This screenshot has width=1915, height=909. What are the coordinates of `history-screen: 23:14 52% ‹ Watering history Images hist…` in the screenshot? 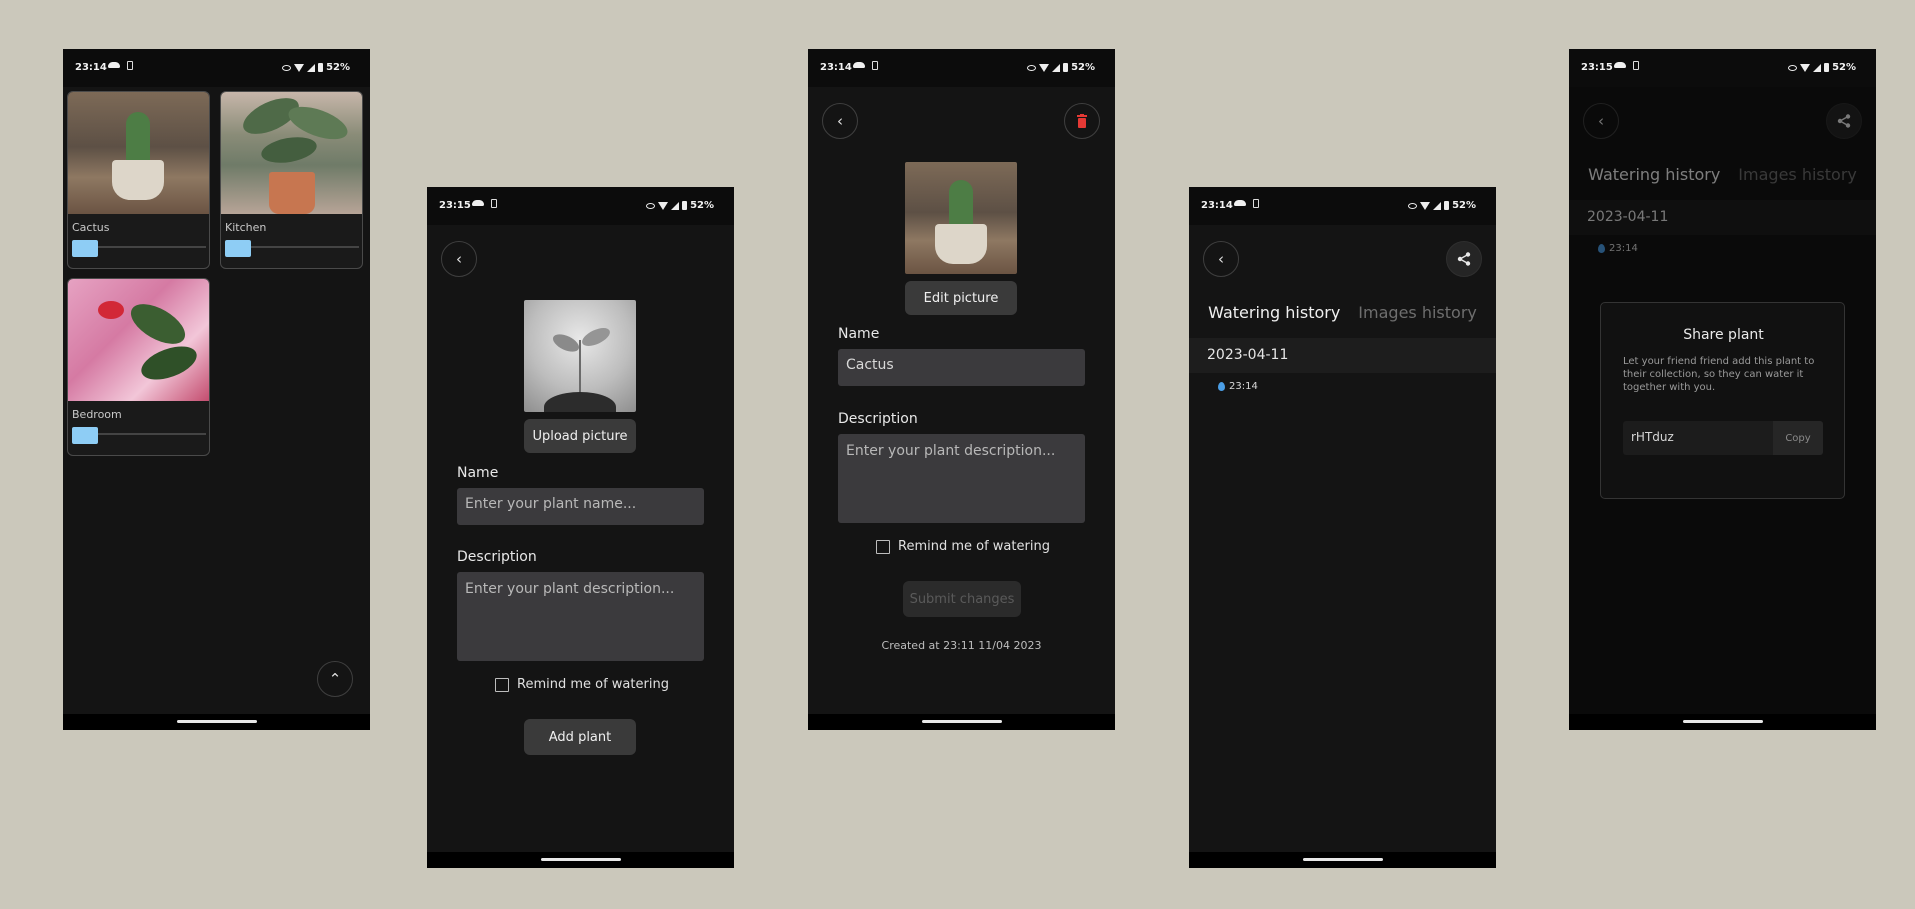 It's located at (1342, 527).